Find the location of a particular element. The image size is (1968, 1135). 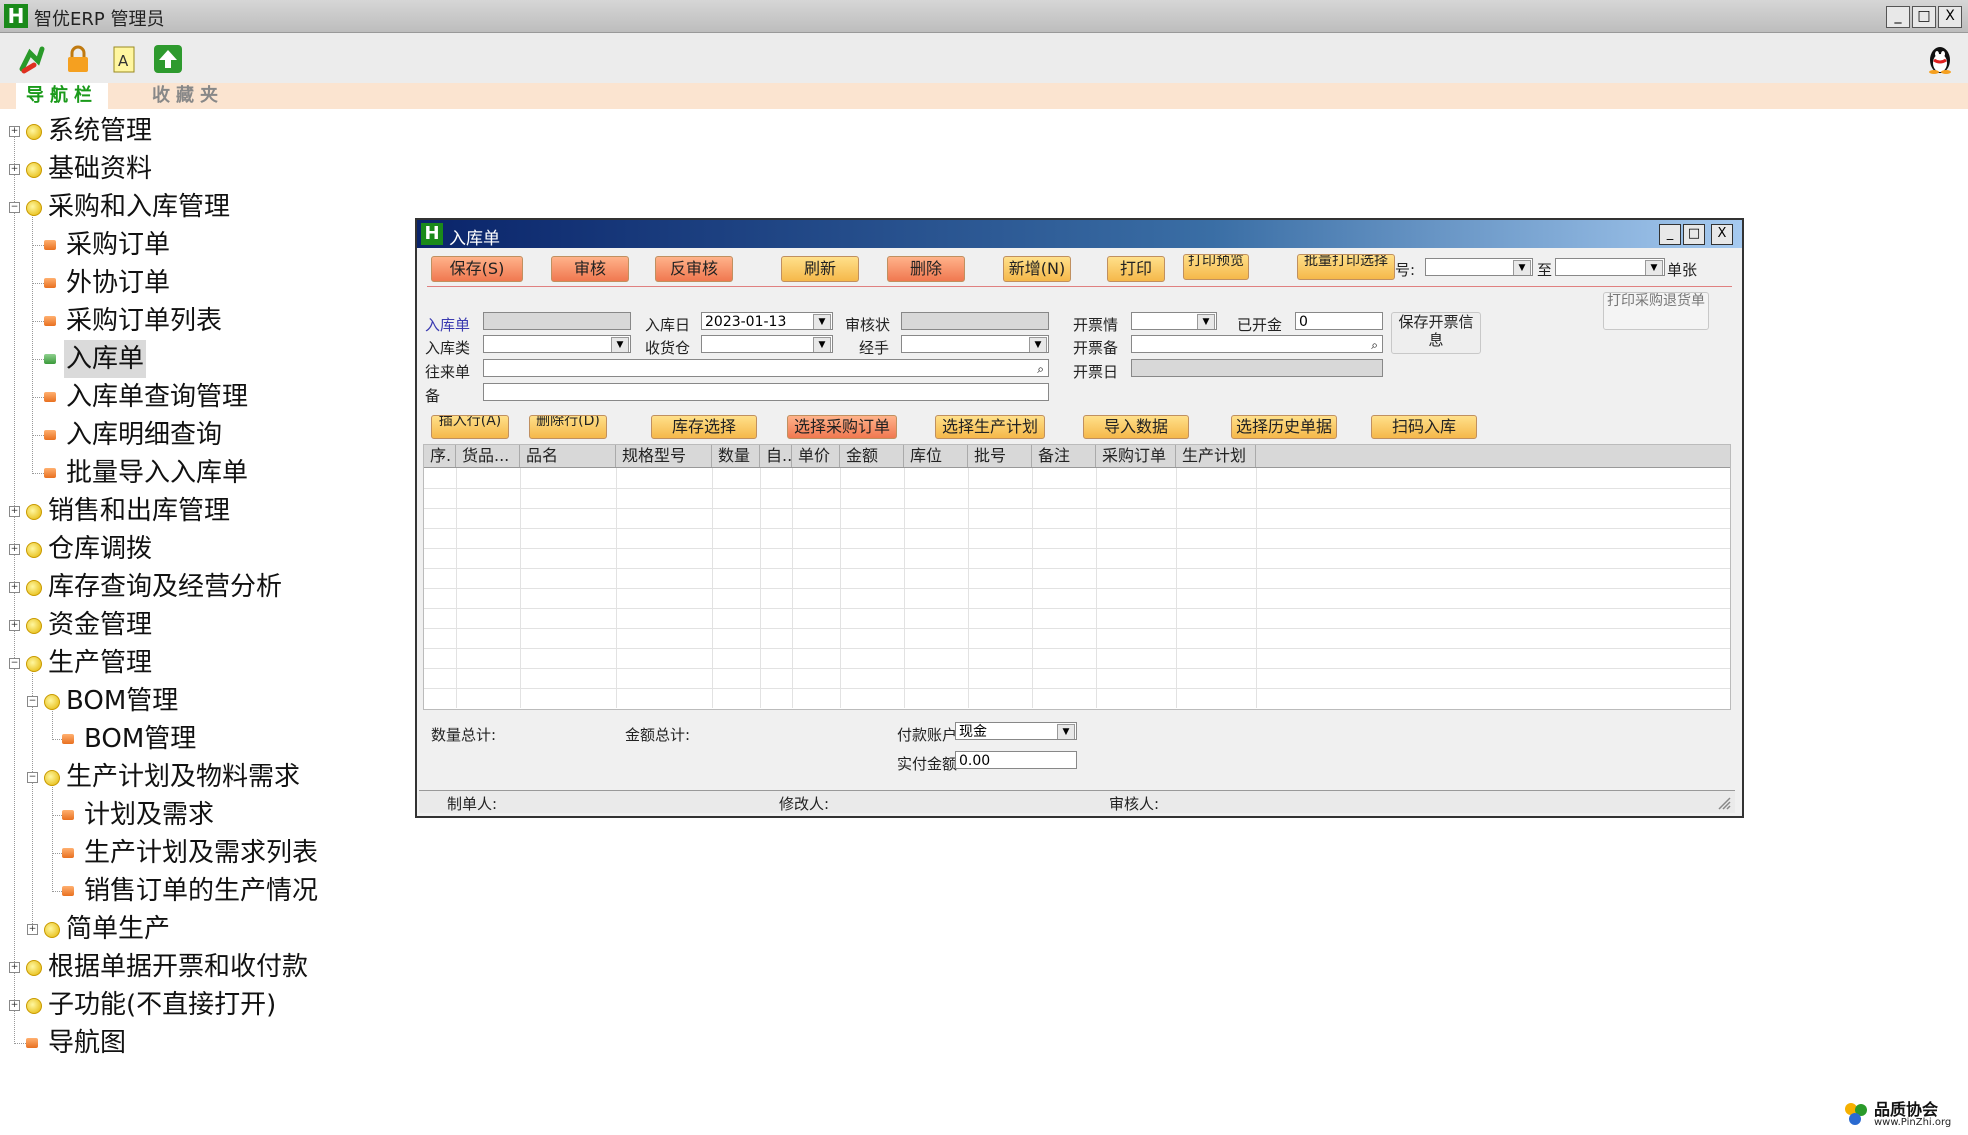

invoice-note-field: ⌕ is located at coordinates (1257, 344).